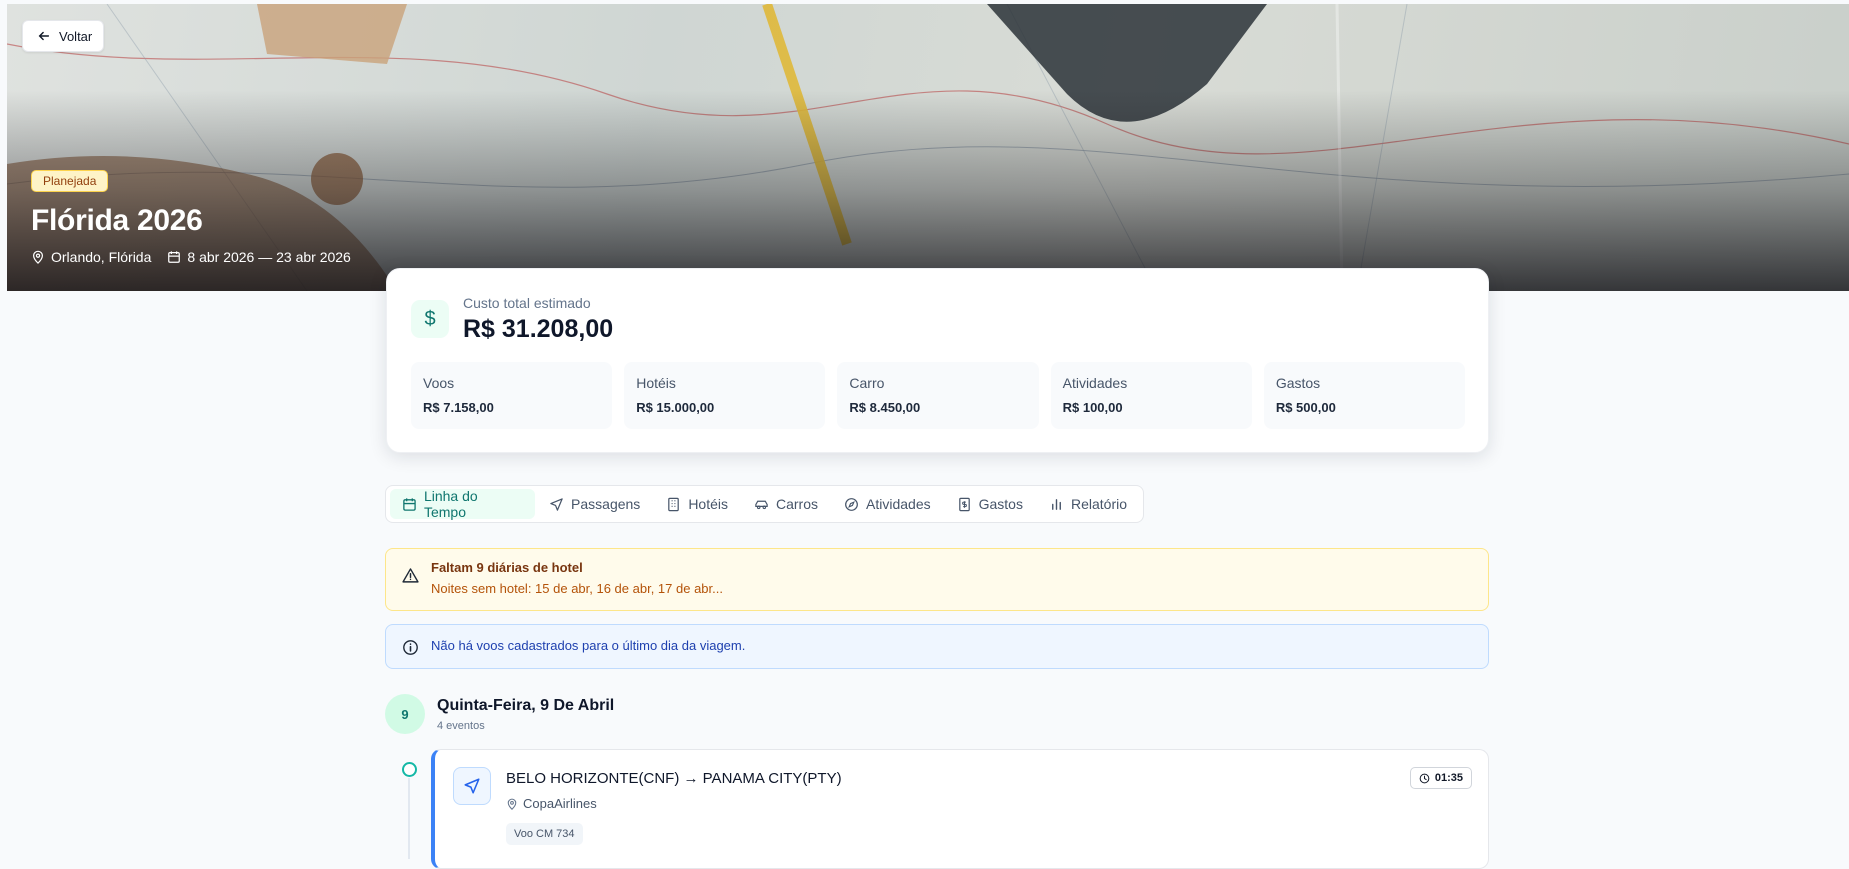 The image size is (1849, 869). I want to click on flight-duration-badge: 01:35, so click(1440, 778).